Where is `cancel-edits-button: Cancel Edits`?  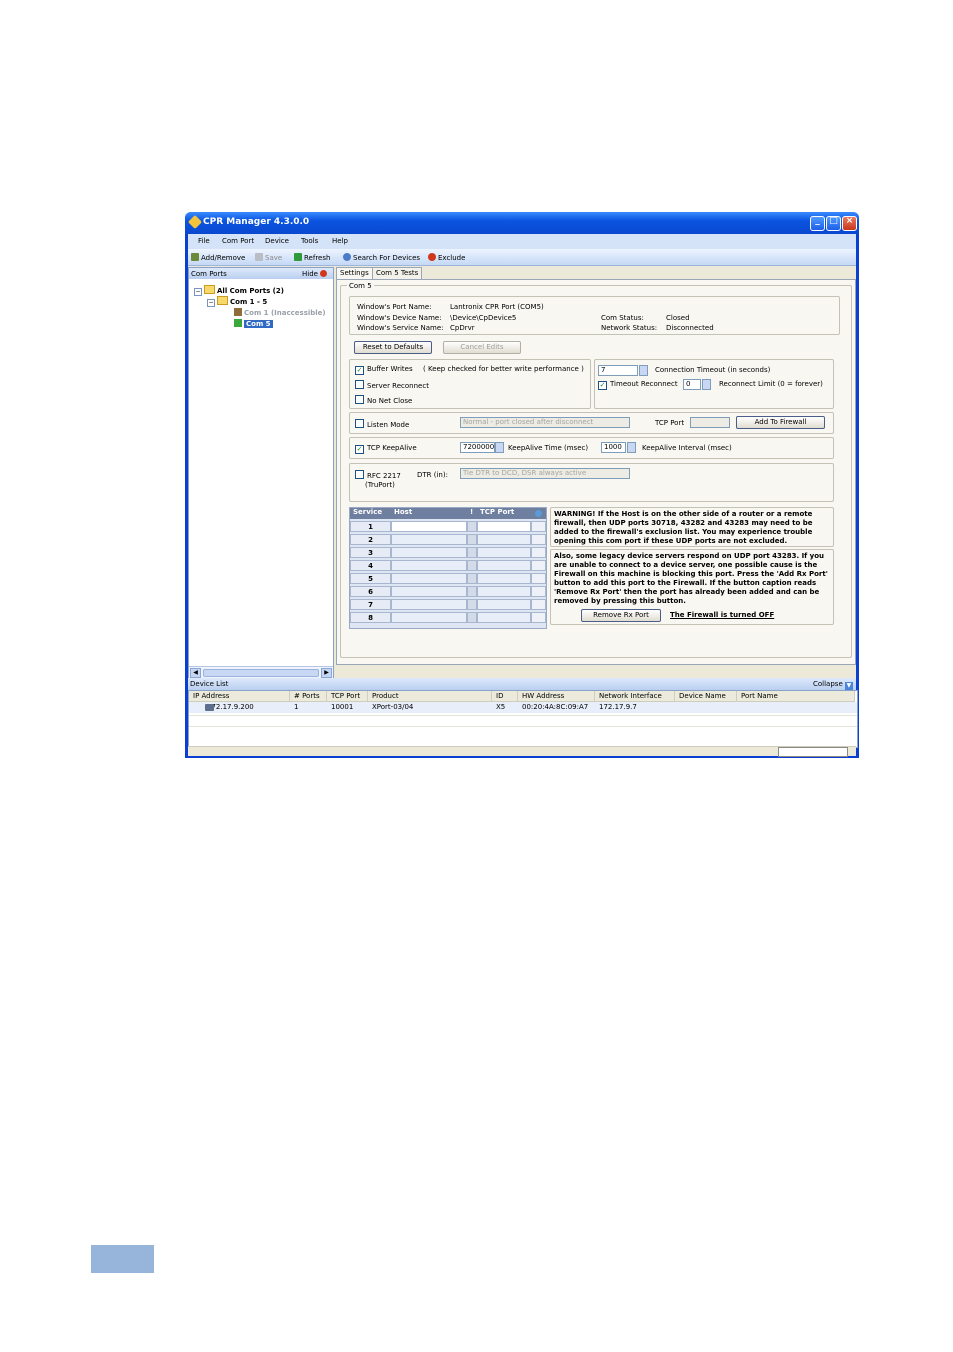 cancel-edits-button: Cancel Edits is located at coordinates (482, 347).